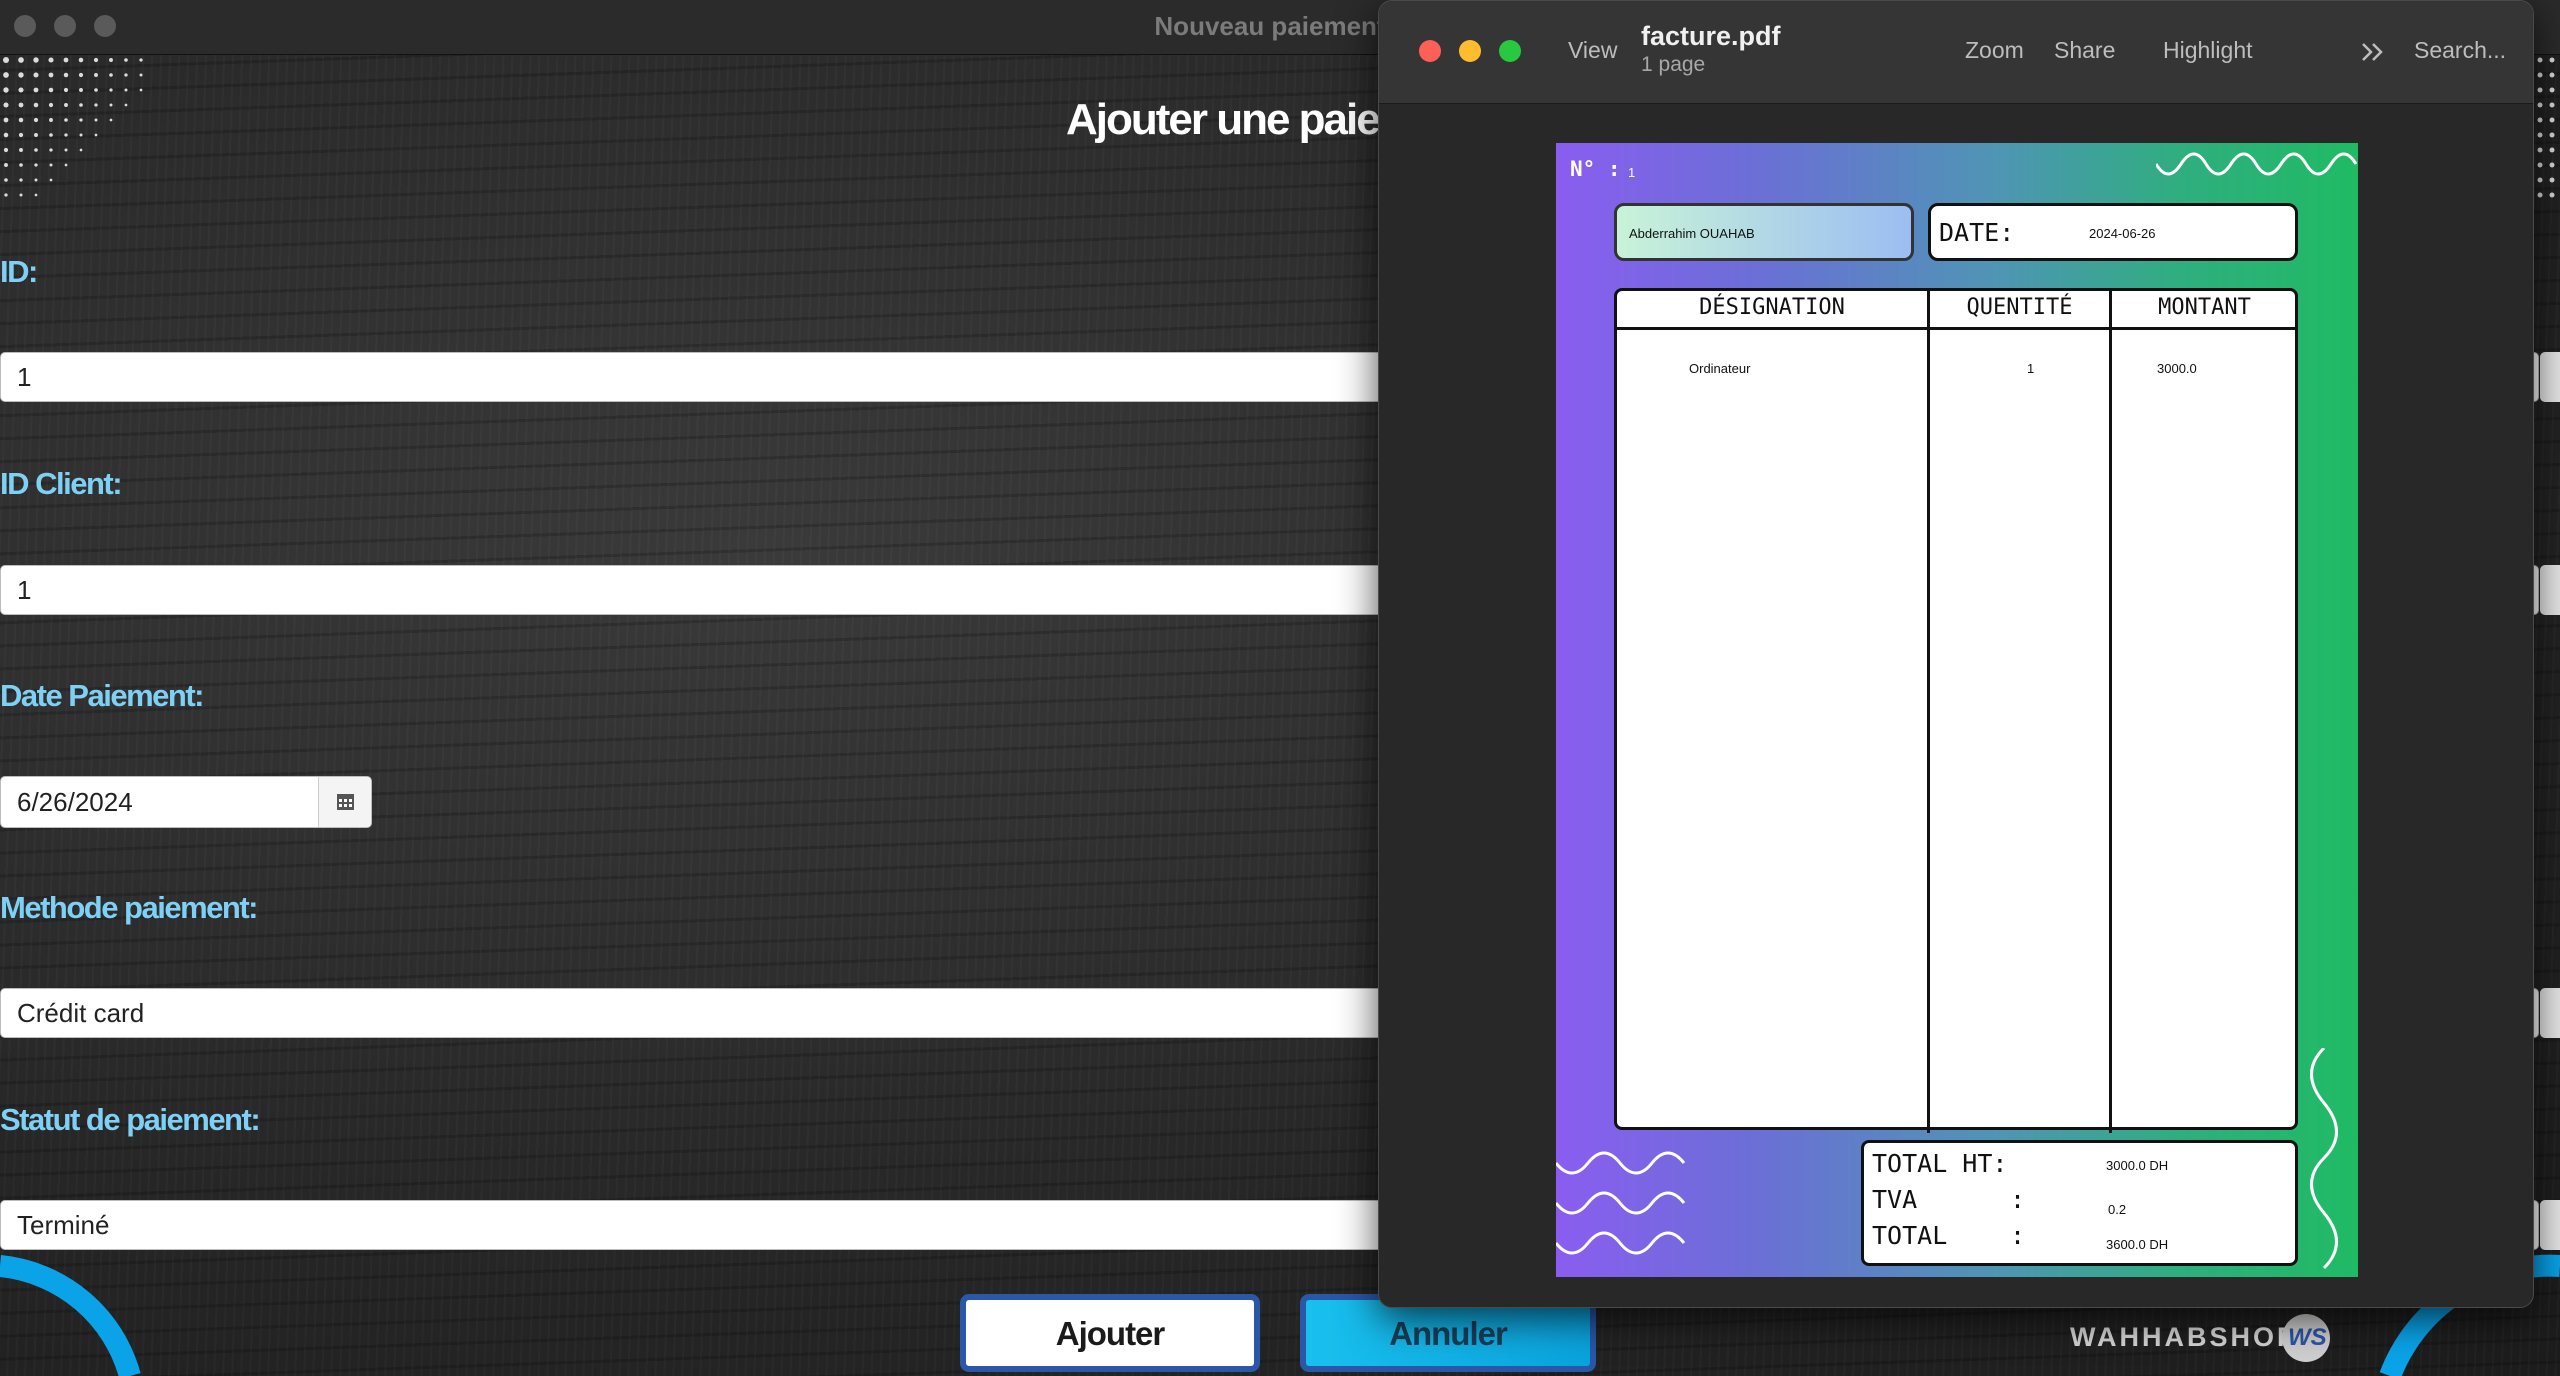 The image size is (2560, 1376). I want to click on highlight-button: Highlight, so click(2208, 50).